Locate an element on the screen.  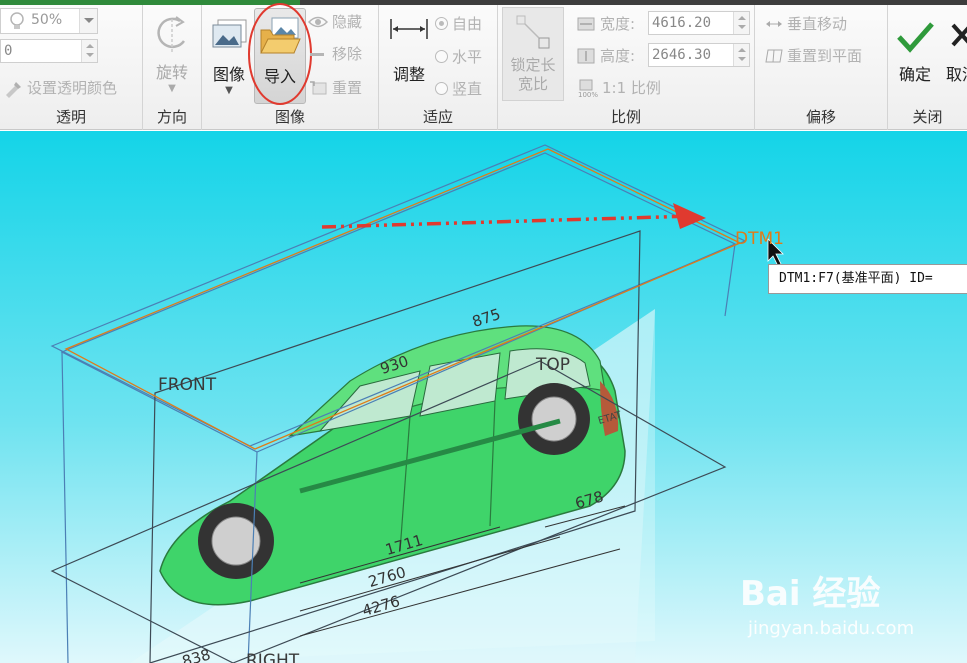
chevron-down-icon: ▼ is located at coordinates (172, 88).